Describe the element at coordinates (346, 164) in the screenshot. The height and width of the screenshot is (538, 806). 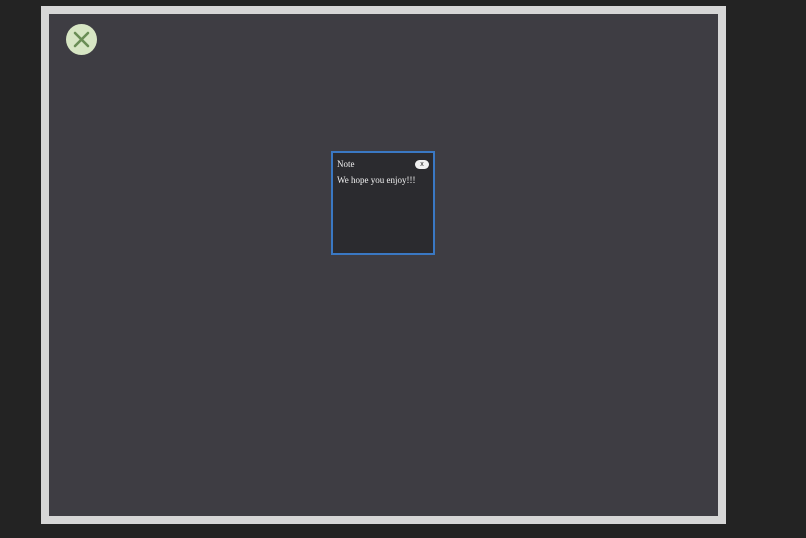
I see `note-title: Note` at that location.